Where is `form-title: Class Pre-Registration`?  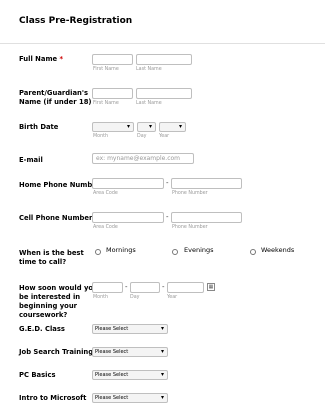
form-title: Class Pre-Registration is located at coordinates (76, 21).